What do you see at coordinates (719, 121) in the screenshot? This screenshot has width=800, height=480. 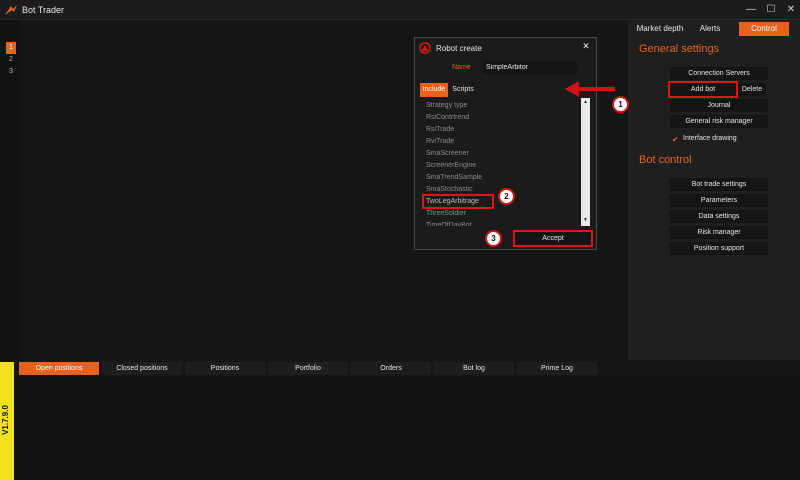 I see `general-risk-manager-button: General risk manager` at bounding box center [719, 121].